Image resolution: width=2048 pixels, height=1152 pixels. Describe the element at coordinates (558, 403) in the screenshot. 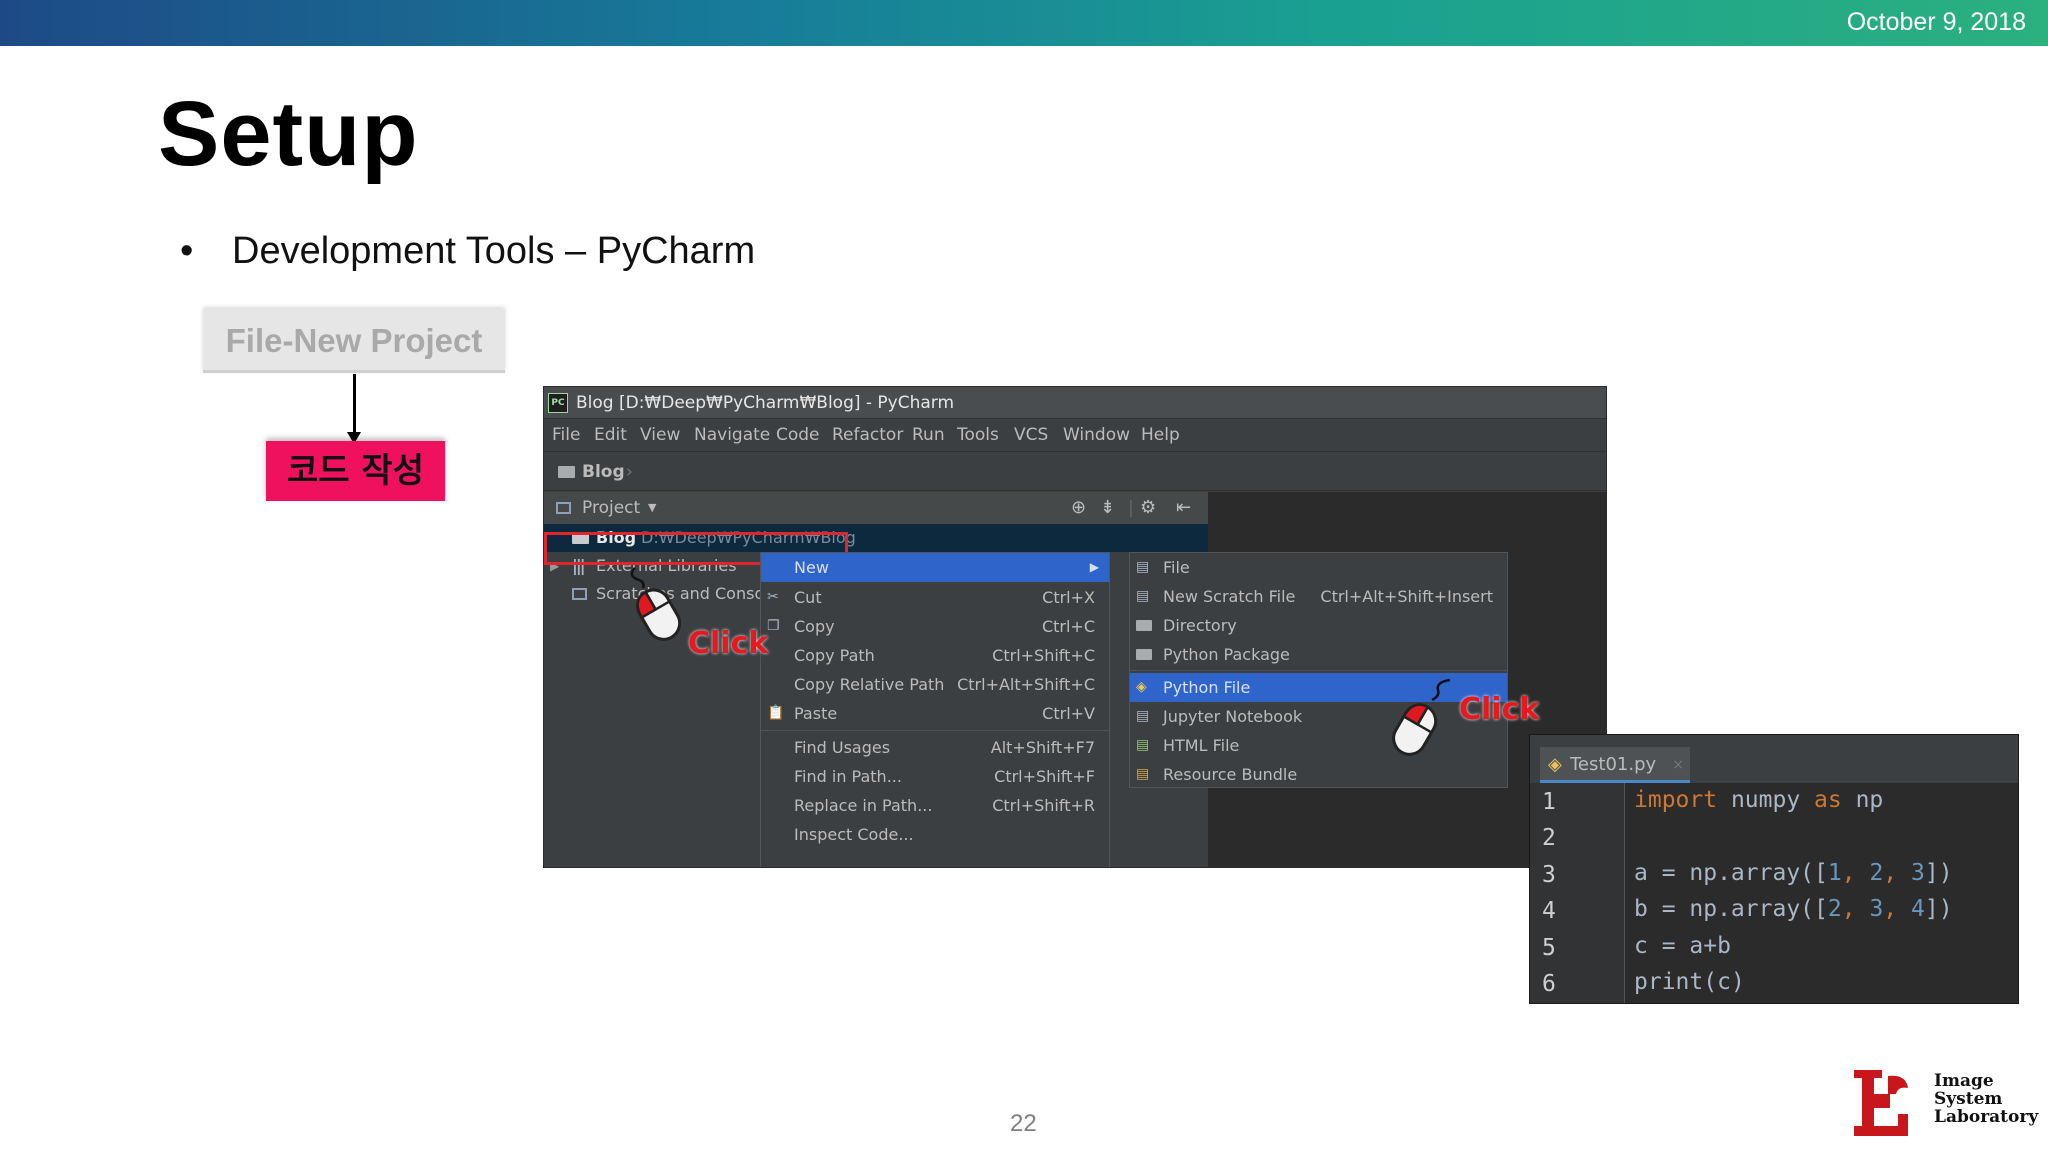

I see `pycharm-logo-icon: PC` at that location.